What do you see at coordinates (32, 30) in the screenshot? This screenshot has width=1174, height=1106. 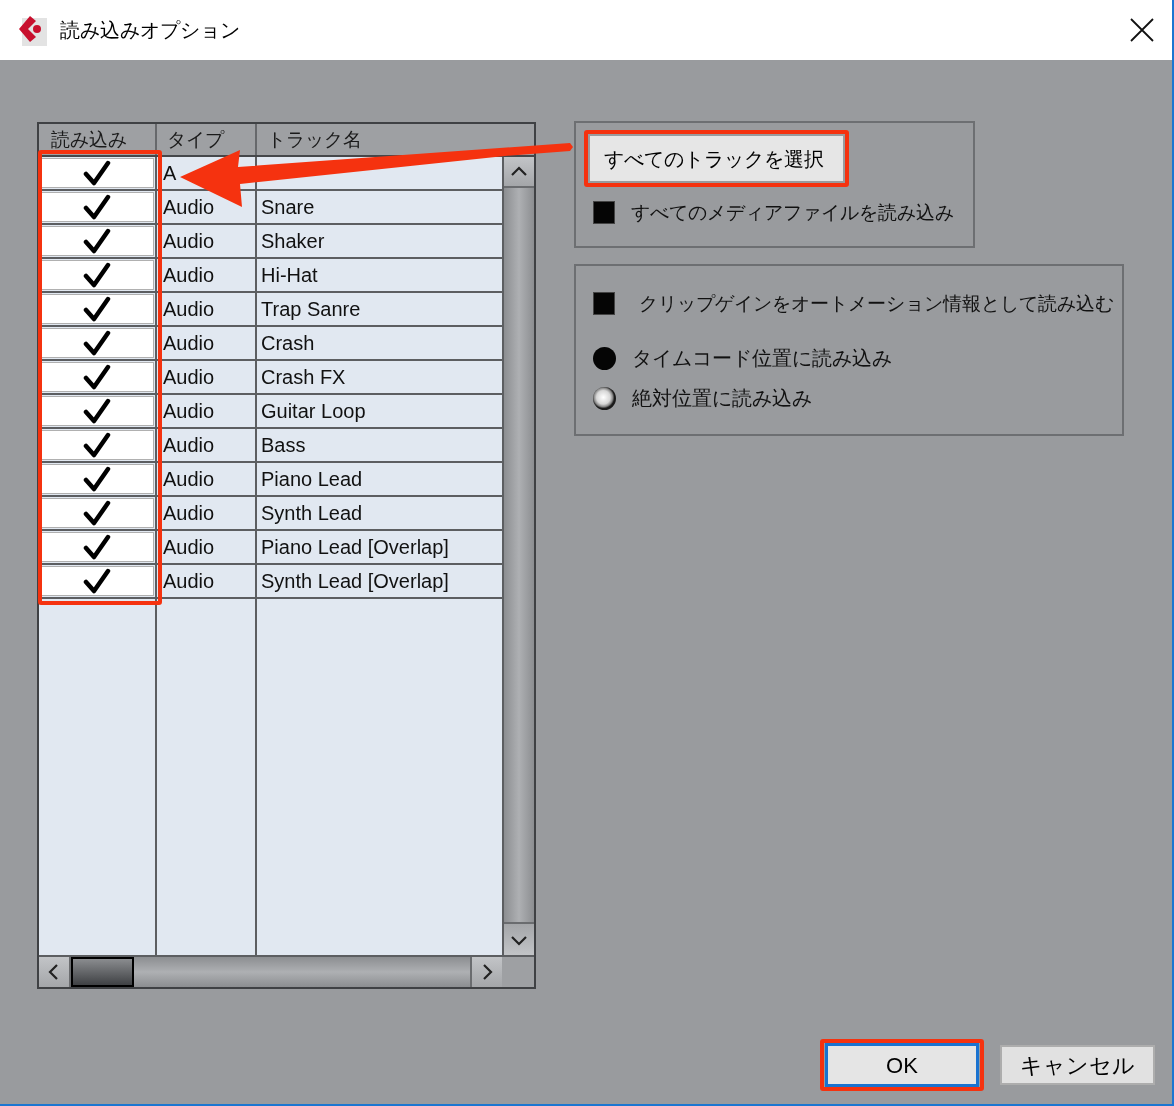 I see `app-logo-icon` at bounding box center [32, 30].